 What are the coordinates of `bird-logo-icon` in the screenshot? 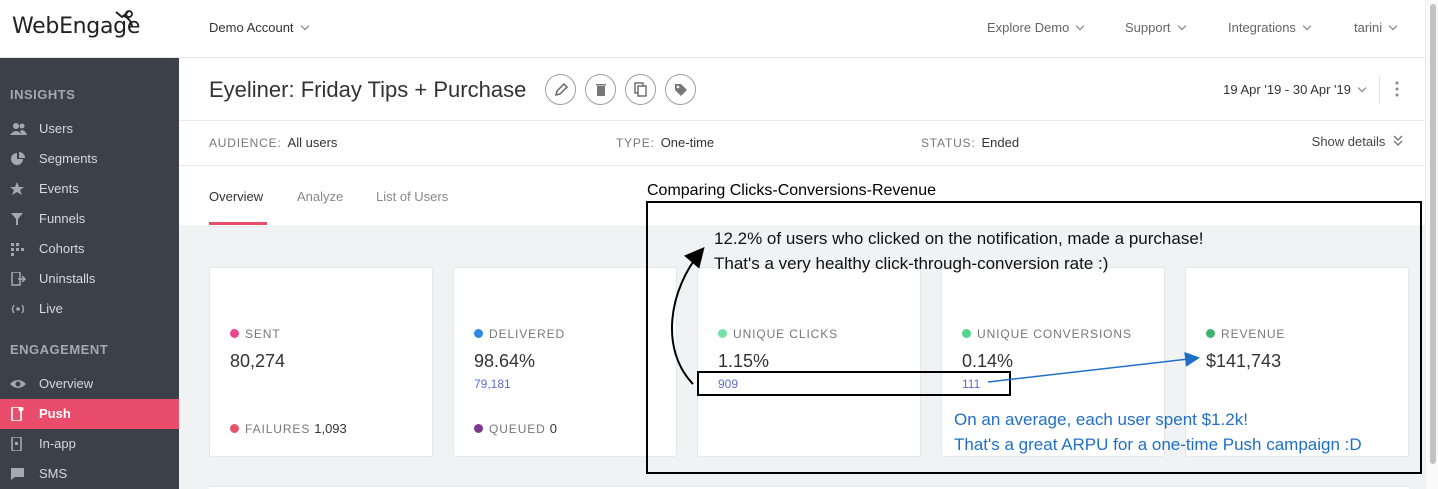 It's located at (124, 18).